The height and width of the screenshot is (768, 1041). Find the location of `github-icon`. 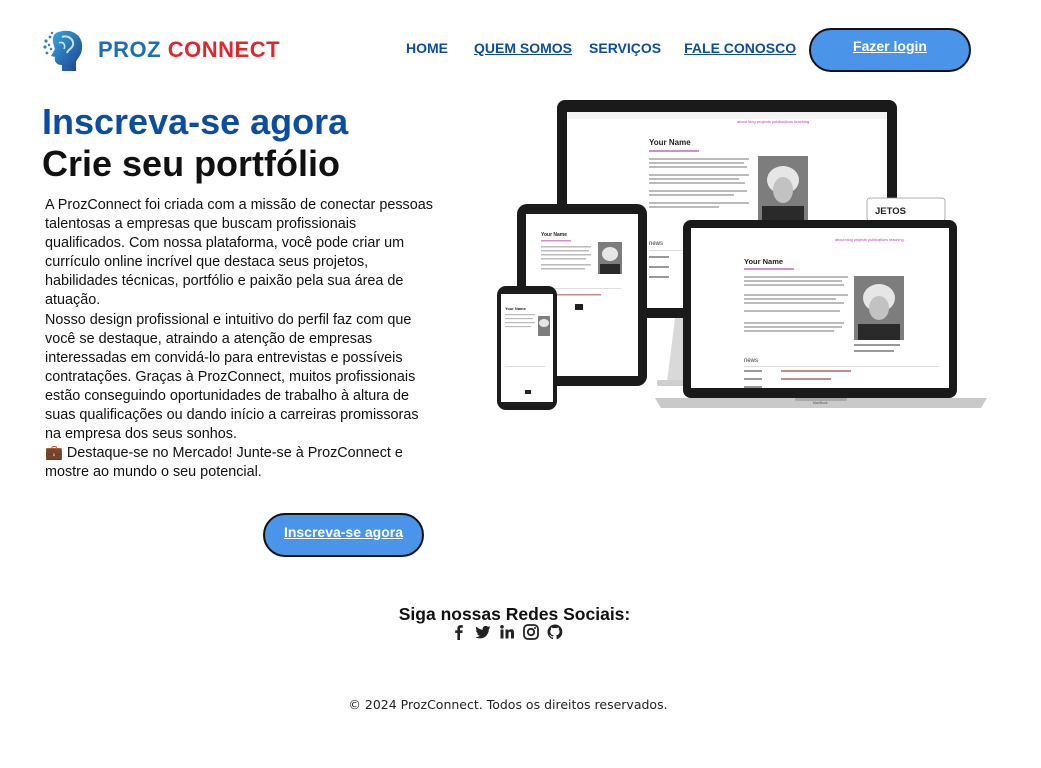

github-icon is located at coordinates (555, 632).